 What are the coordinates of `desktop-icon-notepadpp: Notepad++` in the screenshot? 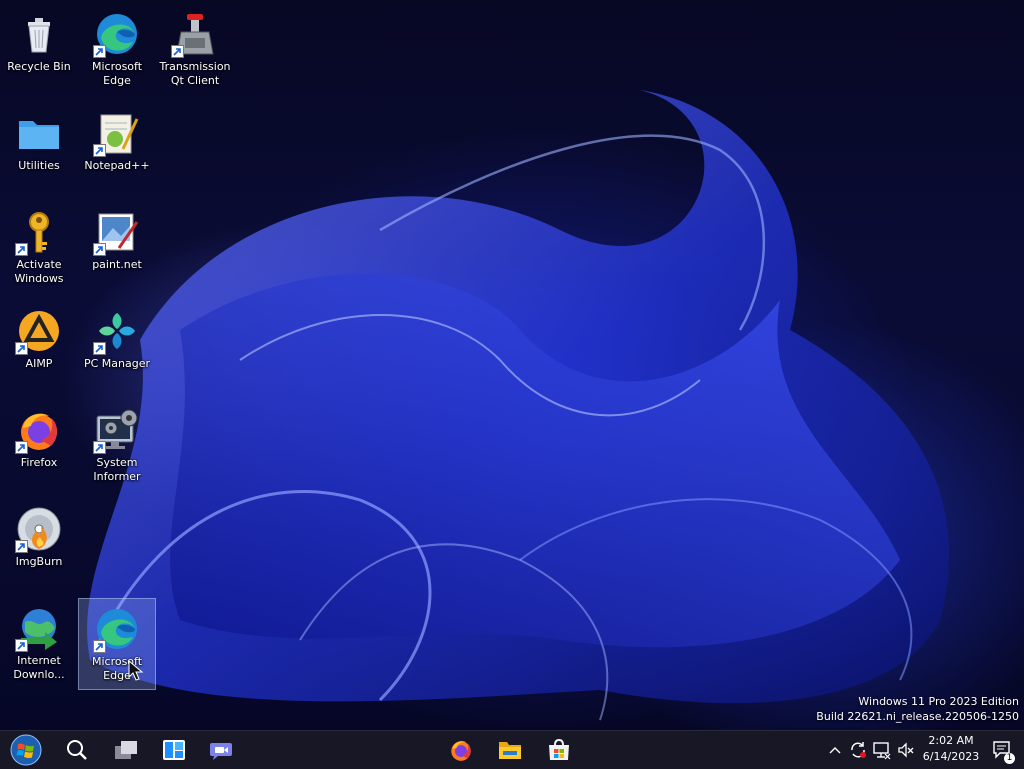 It's located at (117, 149).